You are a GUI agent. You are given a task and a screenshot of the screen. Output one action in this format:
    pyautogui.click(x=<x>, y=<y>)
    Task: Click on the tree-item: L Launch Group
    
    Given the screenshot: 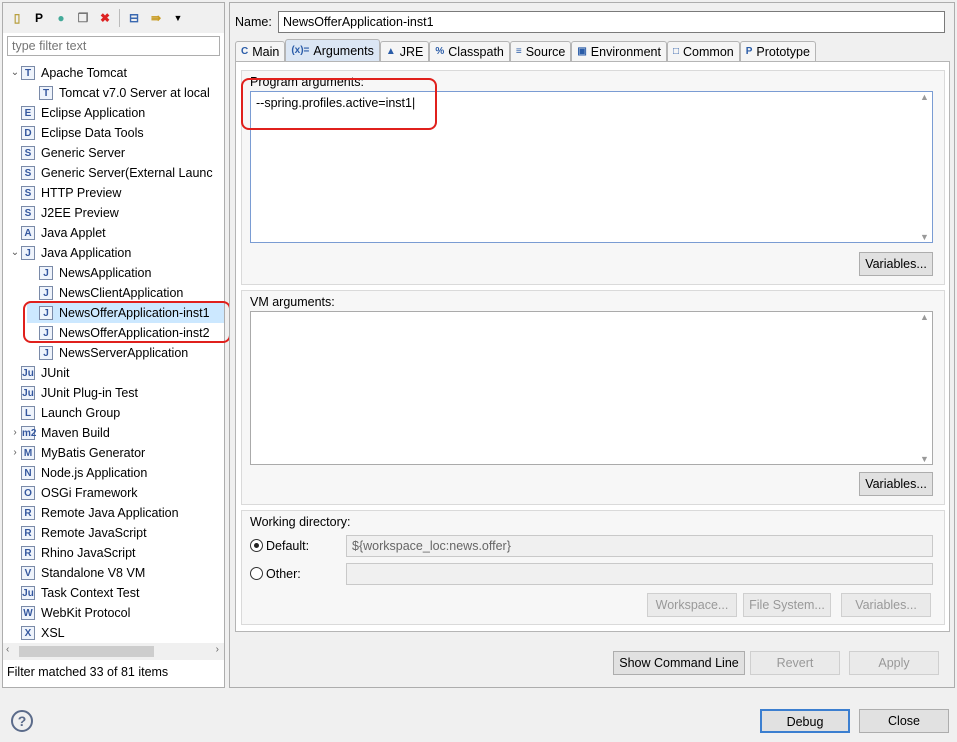 What is the action you would take?
    pyautogui.click(x=64, y=413)
    